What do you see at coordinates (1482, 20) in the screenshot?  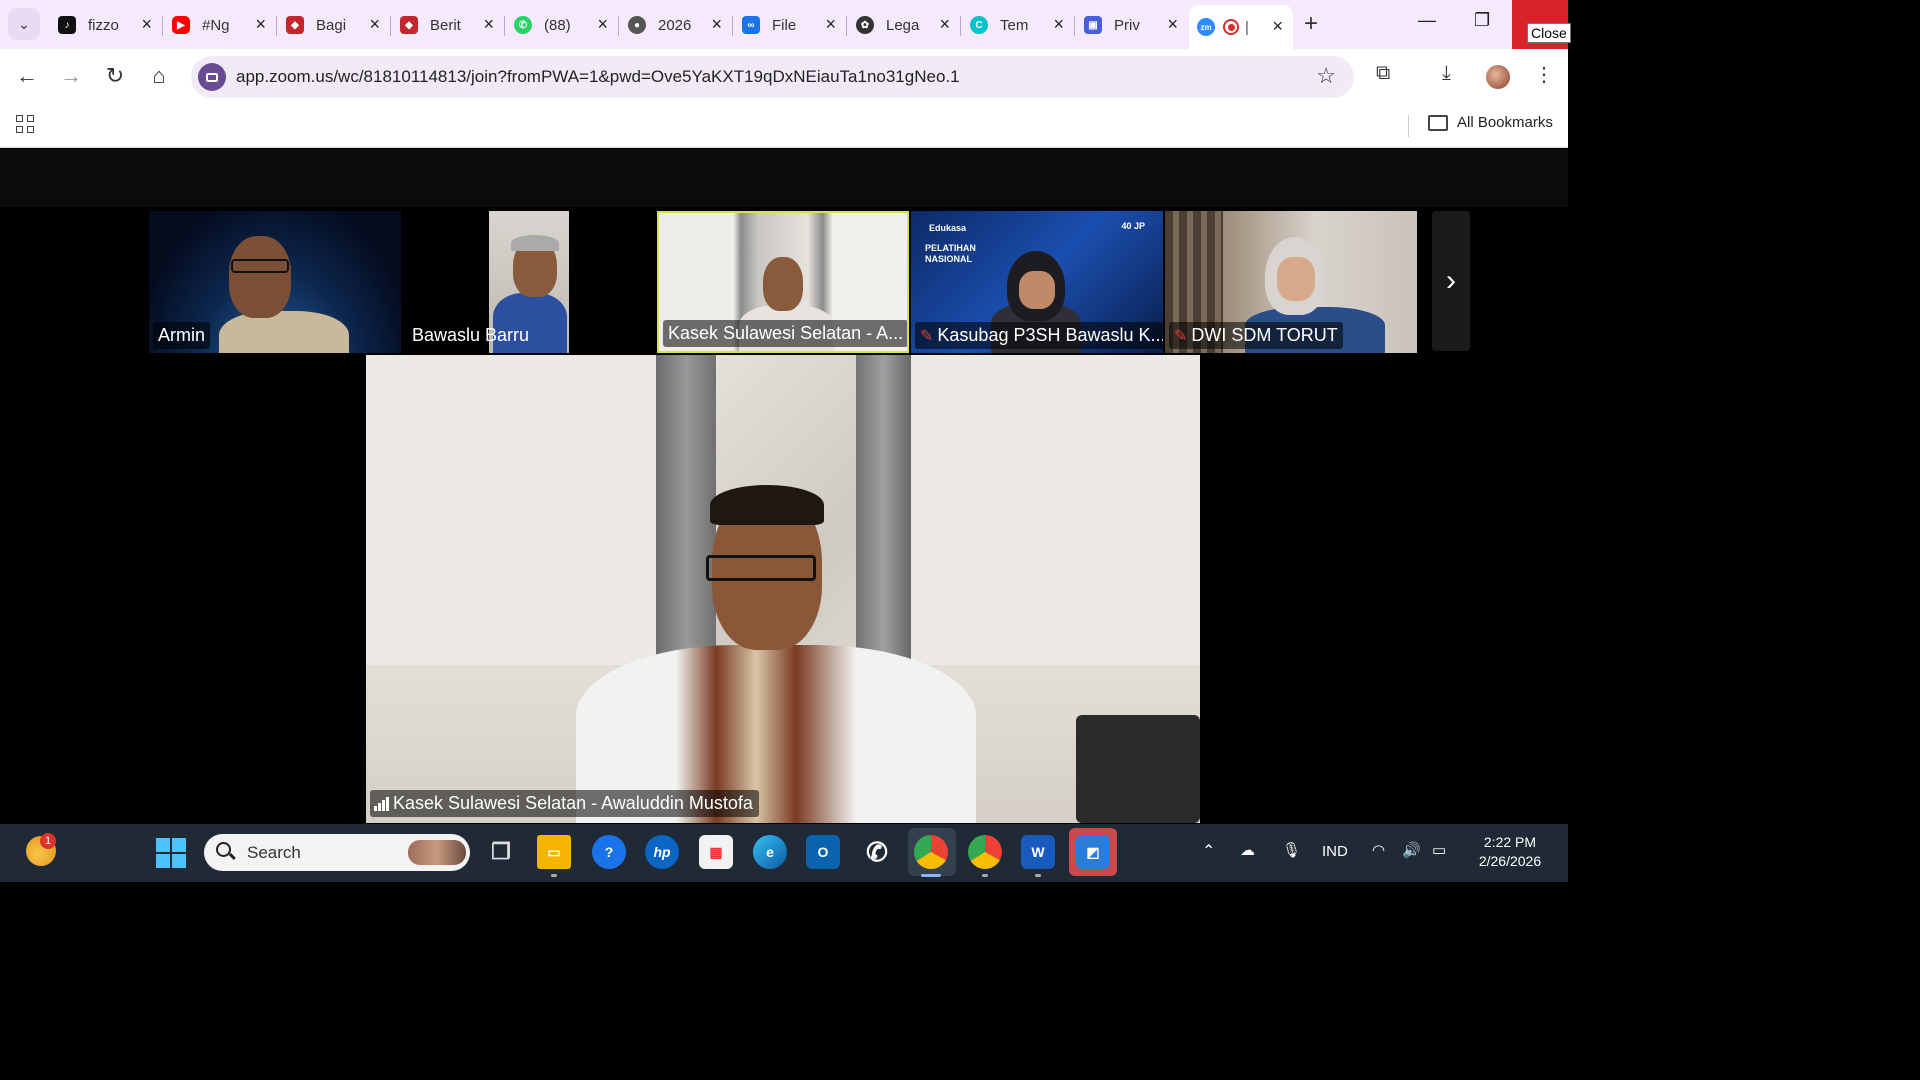 I see `restore-icon: ❐` at bounding box center [1482, 20].